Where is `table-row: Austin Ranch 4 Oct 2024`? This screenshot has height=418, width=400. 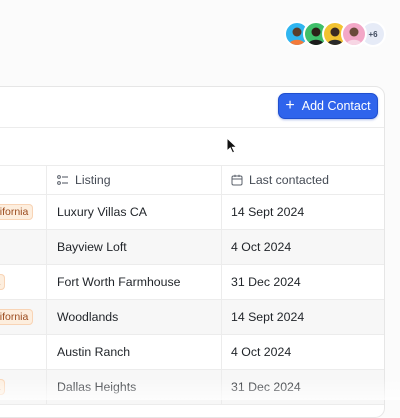
table-row: Austin Ranch 4 Oct 2024 is located at coordinates (192, 352).